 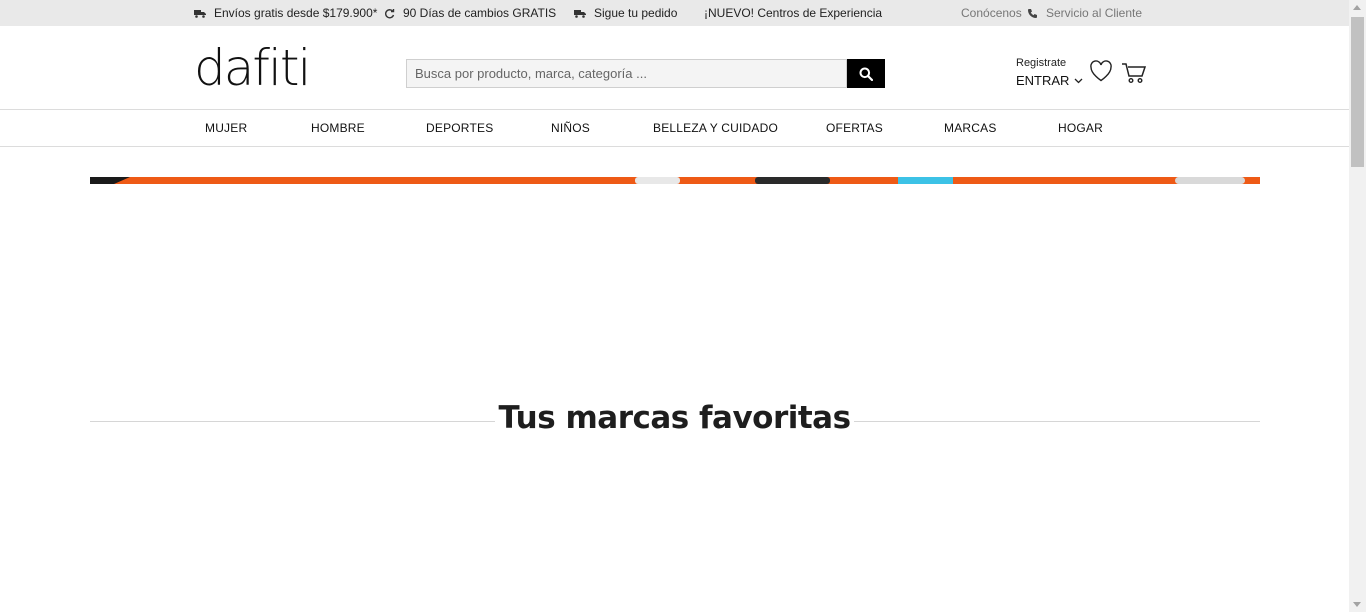 I want to click on experience-centers-link: ¡NUEVO! Centros de Experiencia, so click(x=793, y=13).